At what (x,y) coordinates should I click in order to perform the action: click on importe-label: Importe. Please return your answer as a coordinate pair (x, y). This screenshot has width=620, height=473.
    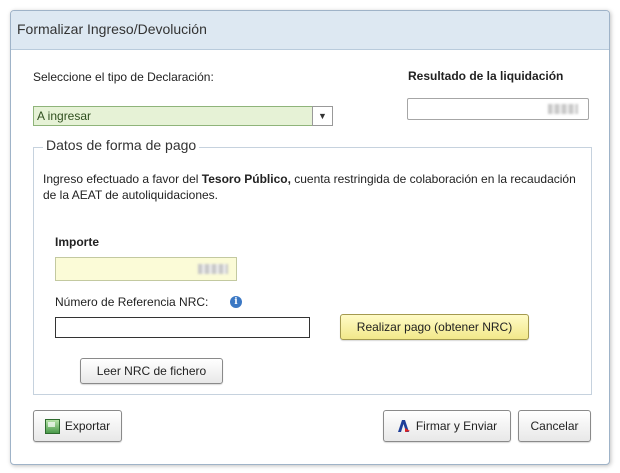
    Looking at the image, I should click on (77, 242).